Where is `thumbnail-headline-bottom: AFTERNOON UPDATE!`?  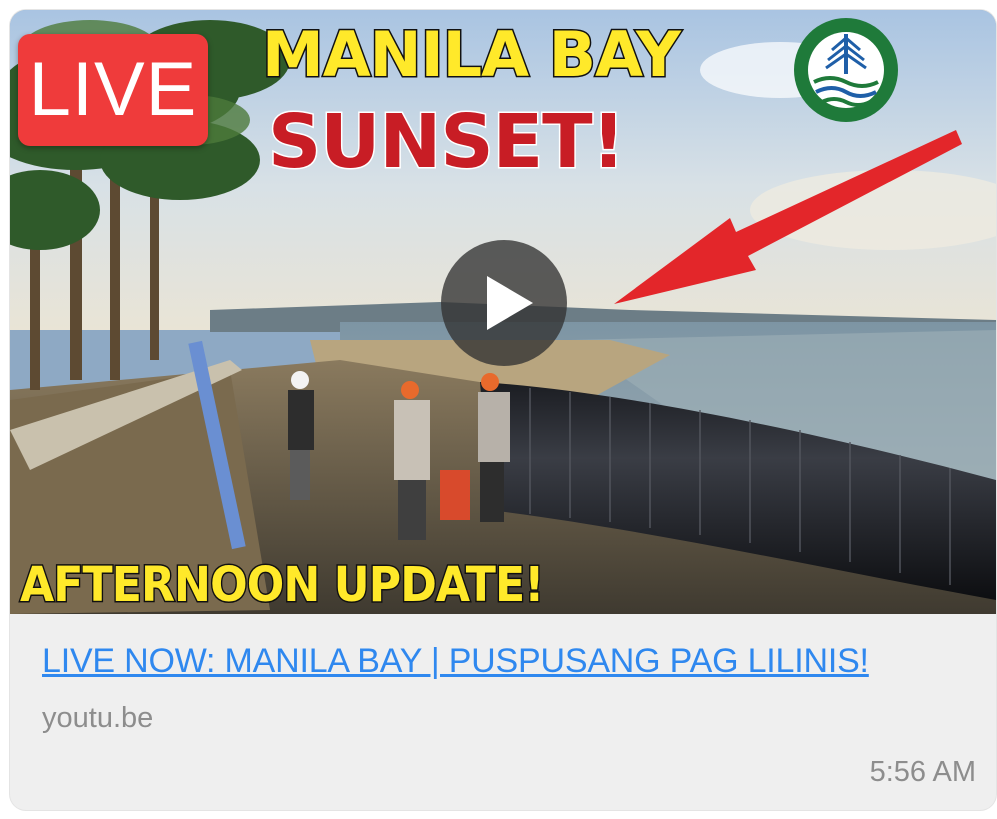 thumbnail-headline-bottom: AFTERNOON UPDATE! is located at coordinates (282, 585).